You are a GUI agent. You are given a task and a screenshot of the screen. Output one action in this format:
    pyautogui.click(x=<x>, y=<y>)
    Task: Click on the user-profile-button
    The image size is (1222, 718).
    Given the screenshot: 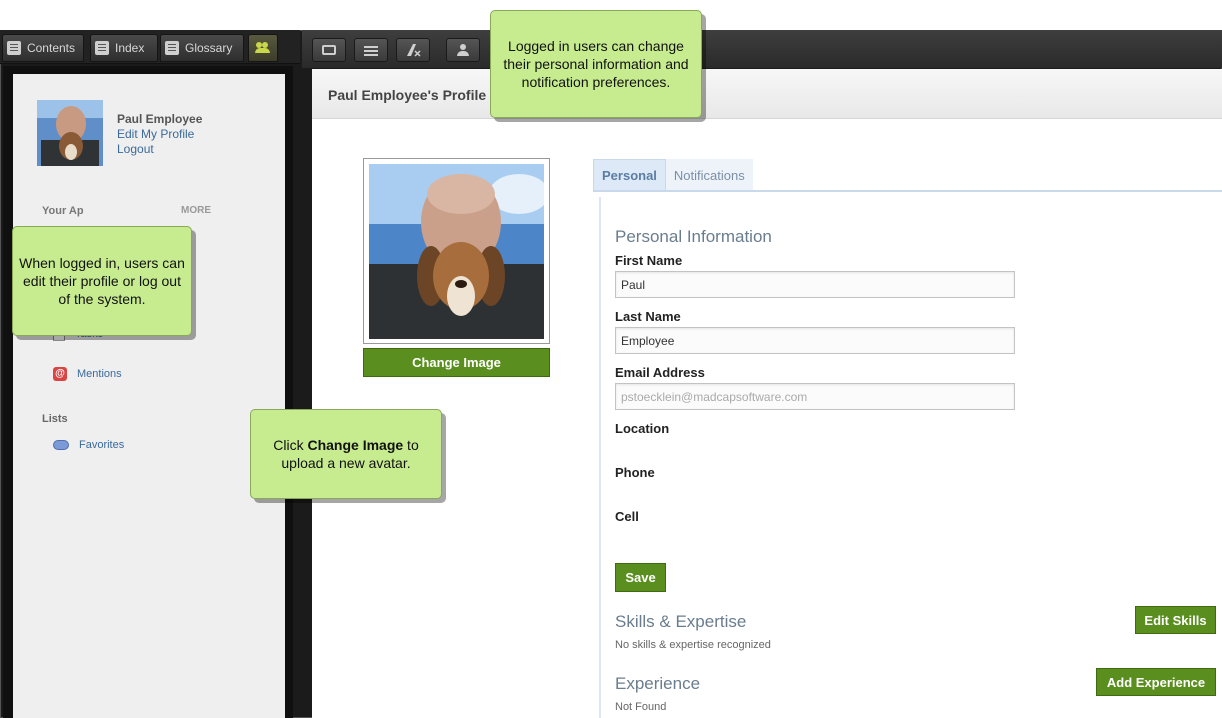 What is the action you would take?
    pyautogui.click(x=463, y=50)
    